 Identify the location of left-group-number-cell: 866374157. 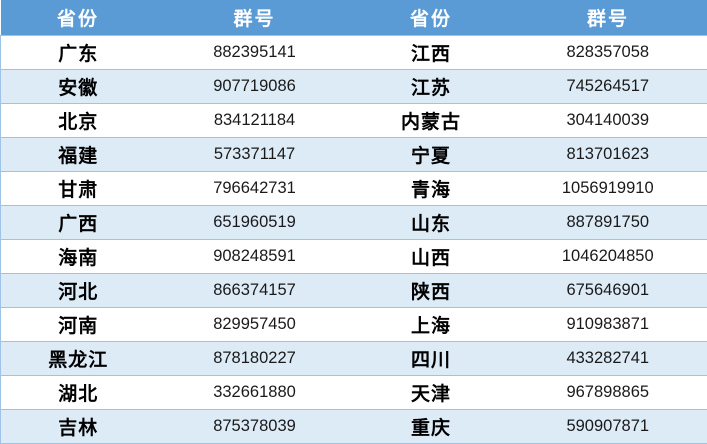
(254, 289).